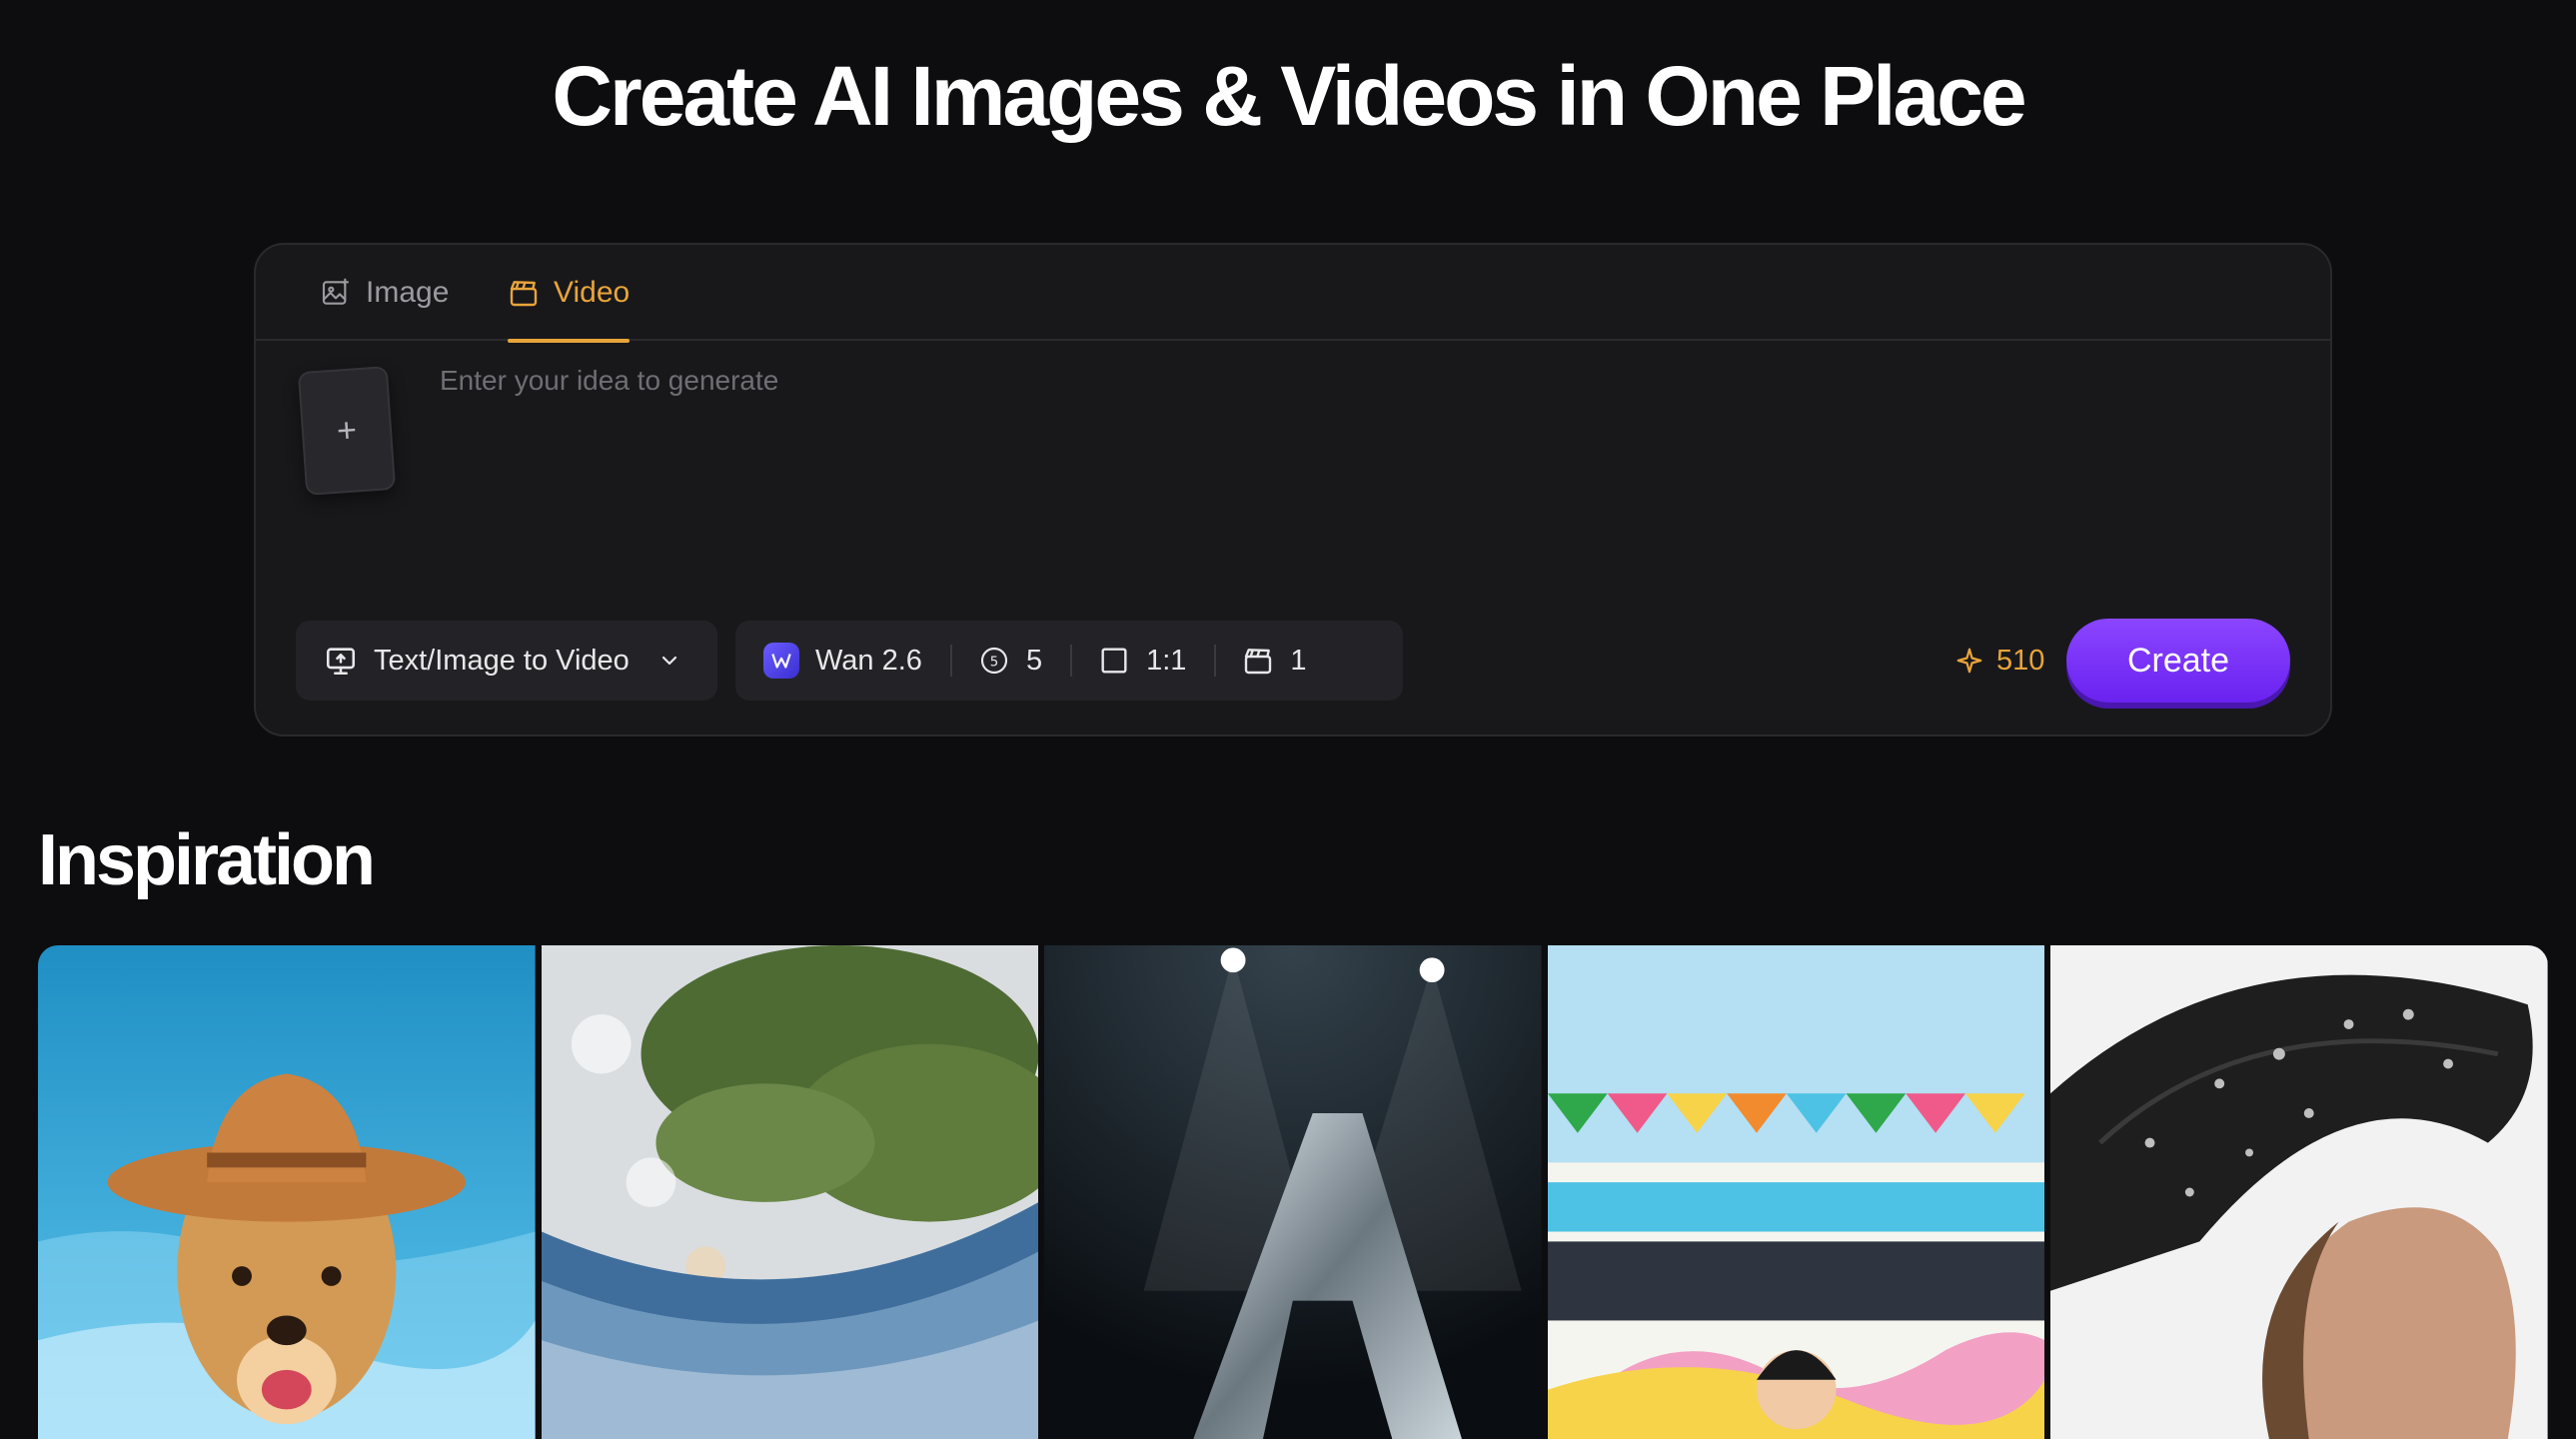 The height and width of the screenshot is (1439, 2576). Describe the element at coordinates (1034, 660) in the screenshot. I see `duration-value: 5` at that location.